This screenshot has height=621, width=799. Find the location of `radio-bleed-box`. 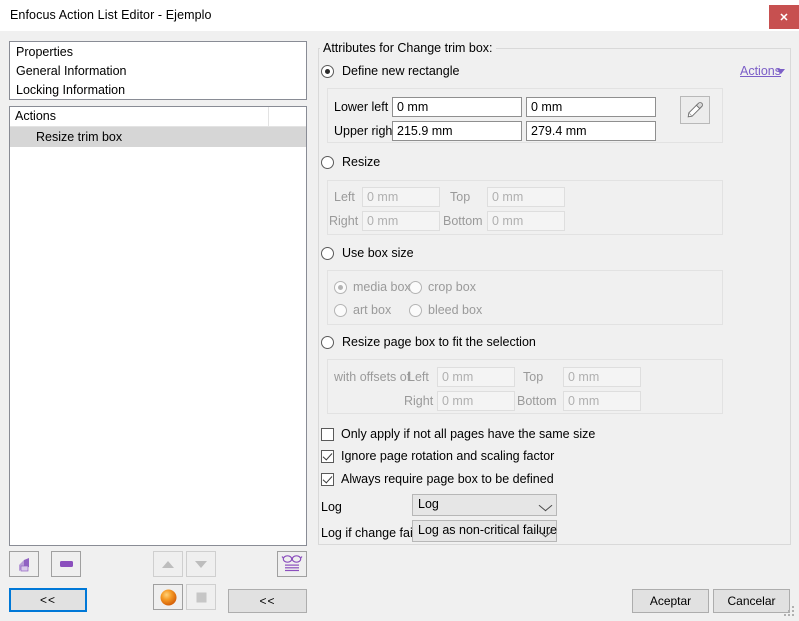

radio-bleed-box is located at coordinates (415, 310).